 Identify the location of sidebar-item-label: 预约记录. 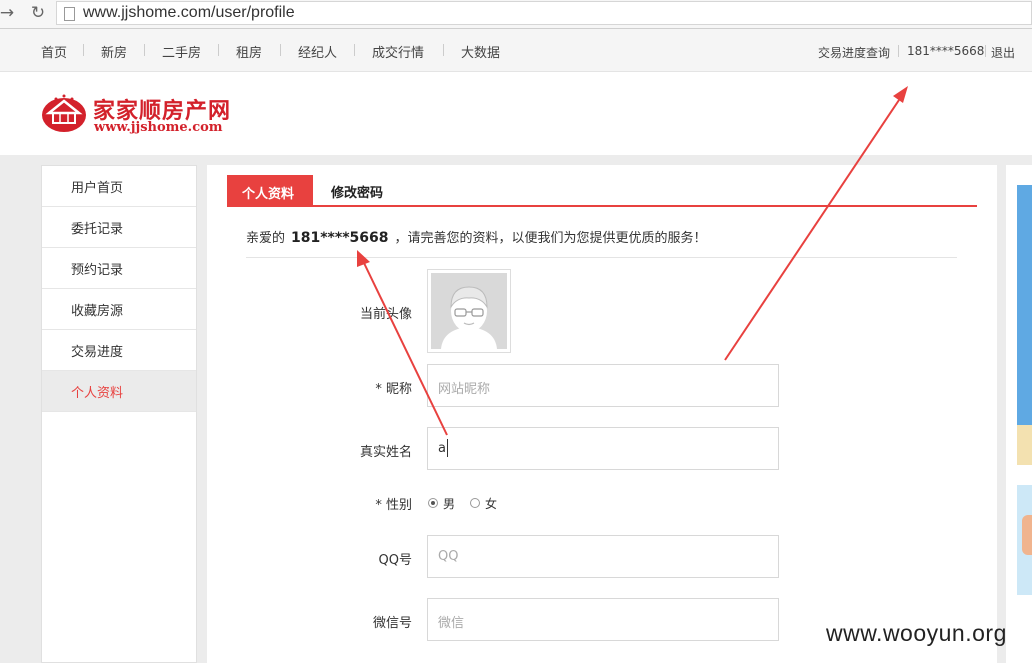
(97, 270).